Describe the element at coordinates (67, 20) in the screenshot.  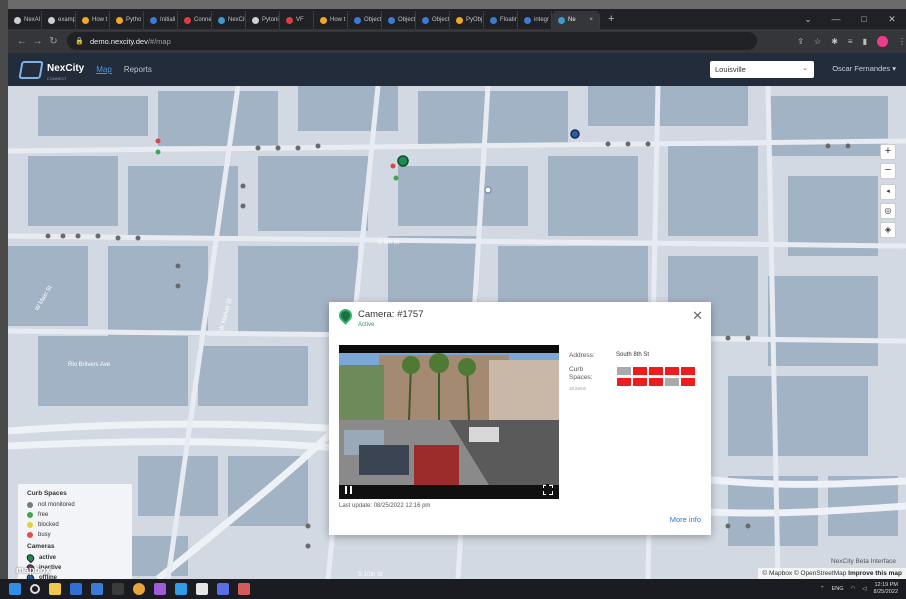
I see `tab-label: exampl` at that location.